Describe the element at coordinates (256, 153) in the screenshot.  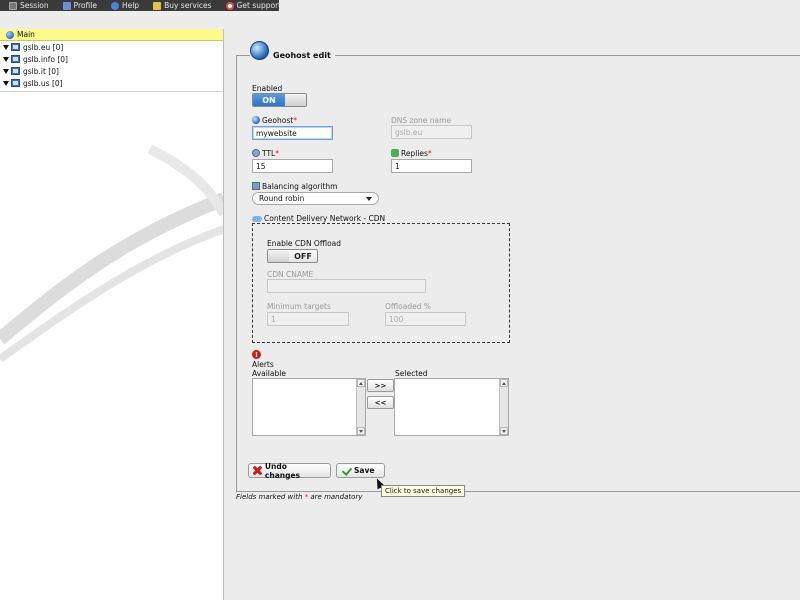
I see `clock-icon` at that location.